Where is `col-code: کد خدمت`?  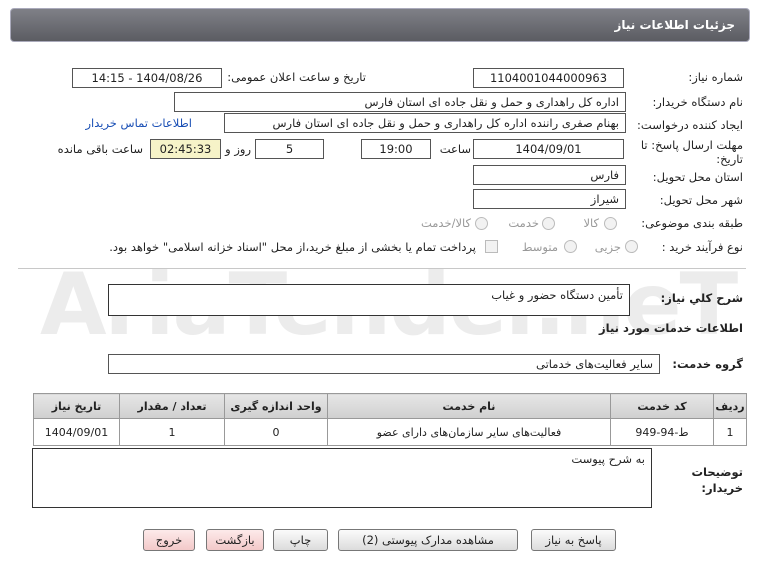 col-code: کد خدمت is located at coordinates (662, 406).